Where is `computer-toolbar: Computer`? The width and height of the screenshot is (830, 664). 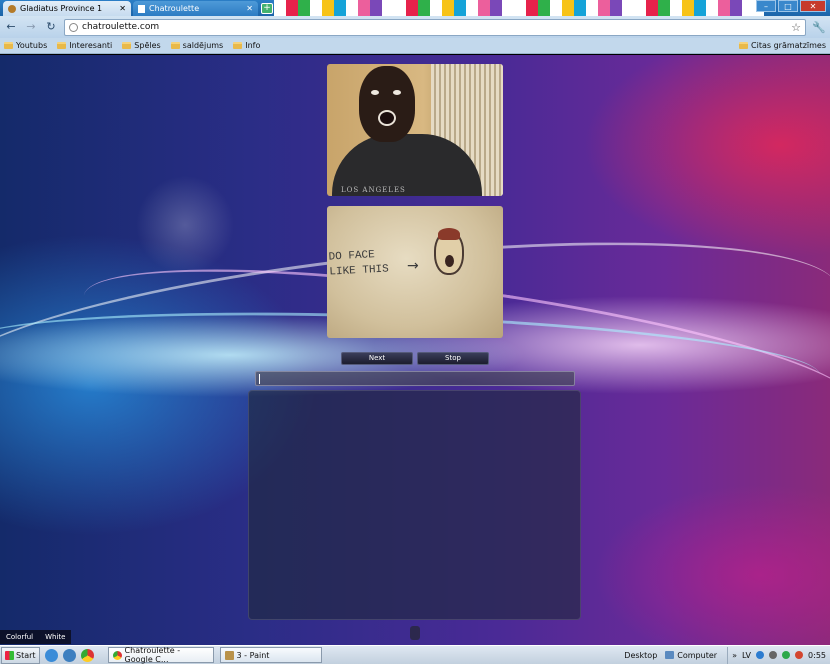 computer-toolbar: Computer is located at coordinates (691, 655).